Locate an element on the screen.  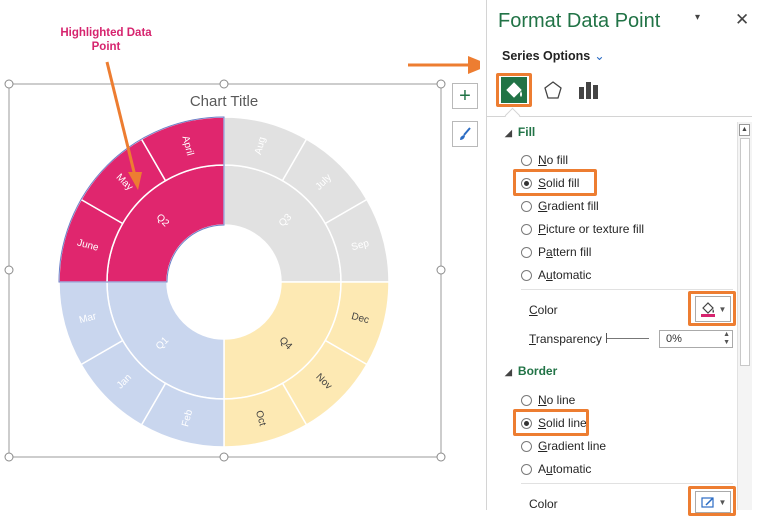
border-option-label: Automatic is located at coordinates (565, 469).